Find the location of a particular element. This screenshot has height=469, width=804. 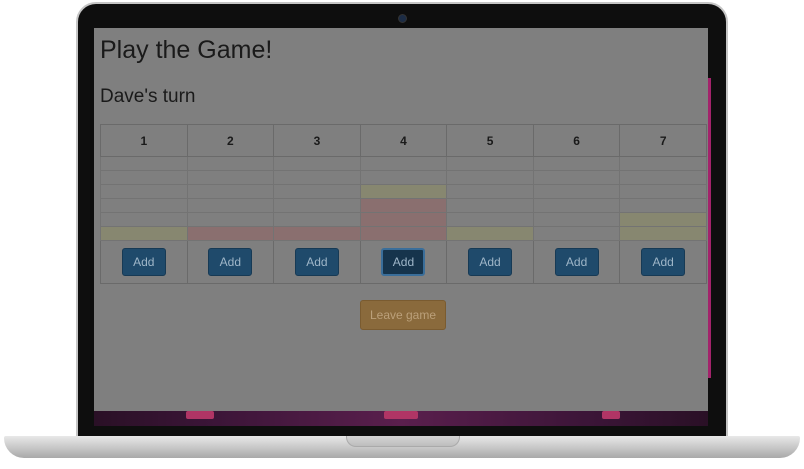

add-button-column-5: Add is located at coordinates (490, 262).